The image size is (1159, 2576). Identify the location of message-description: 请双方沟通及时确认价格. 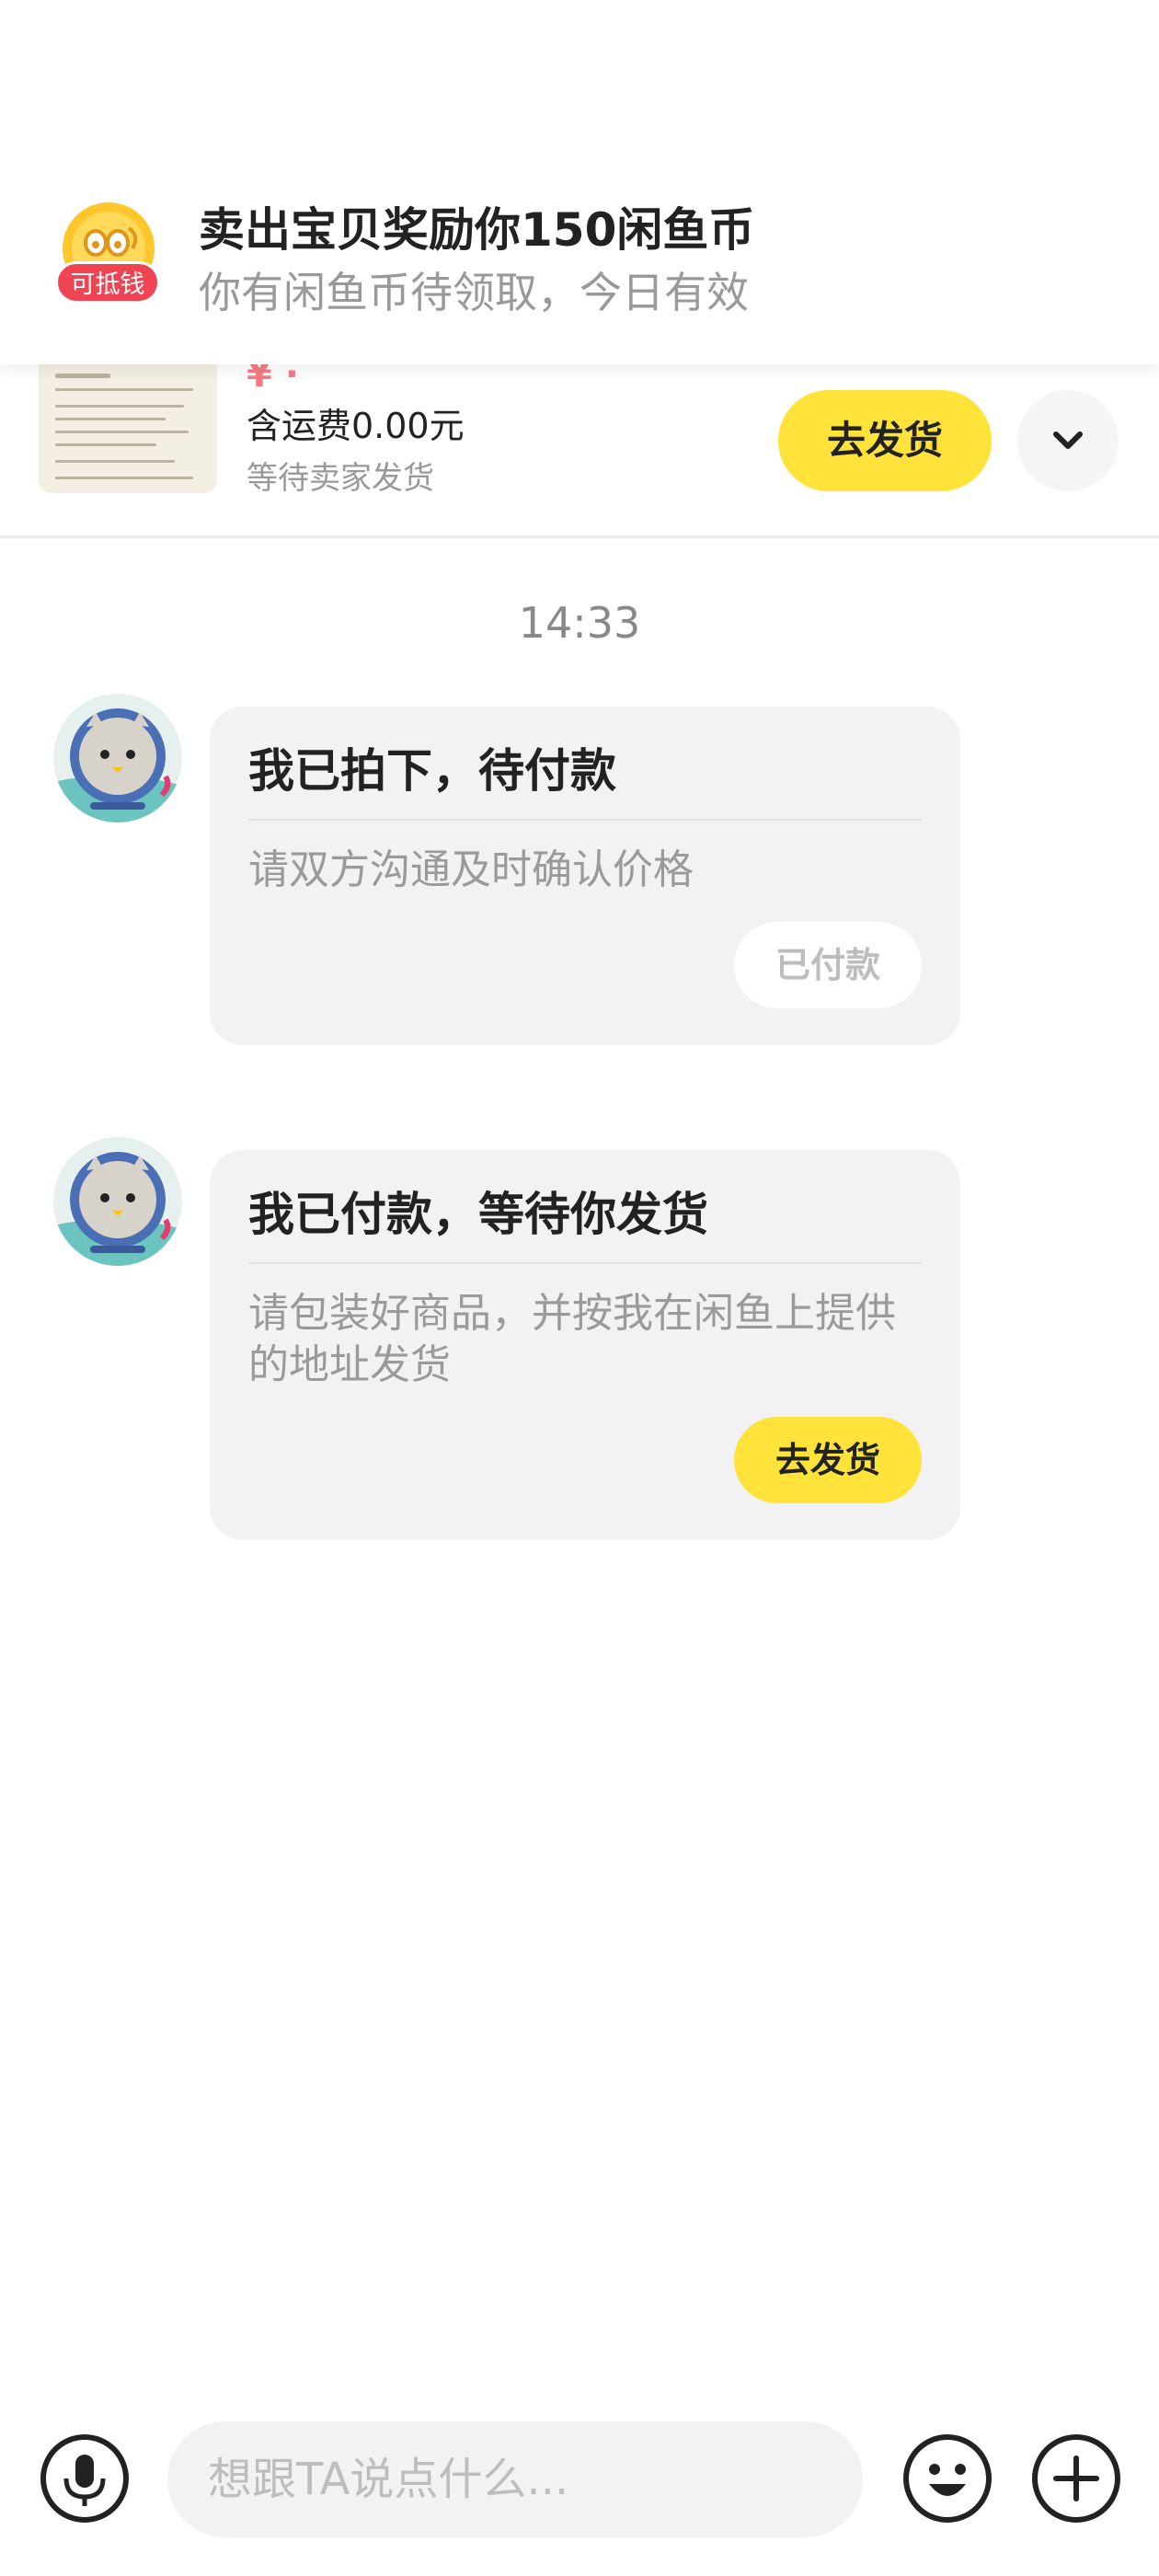
(471, 869).